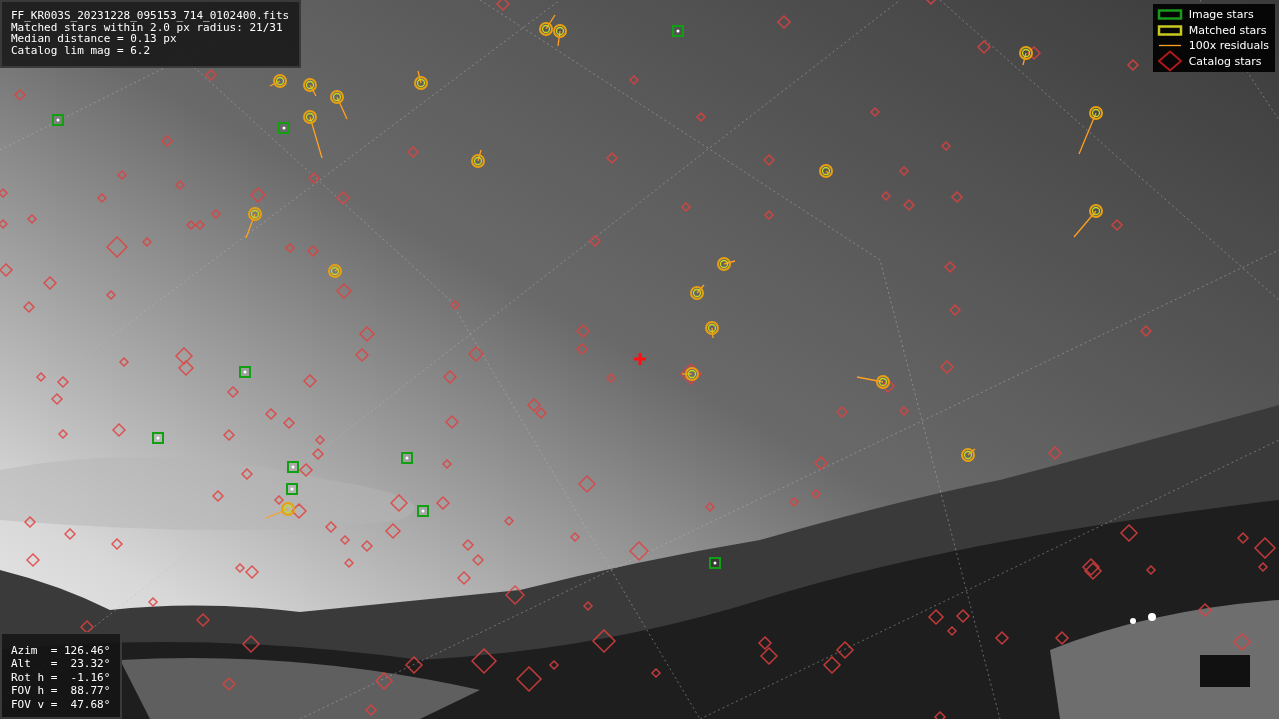 The height and width of the screenshot is (719, 1279). Describe the element at coordinates (1225, 61) in the screenshot. I see `legend-label: Catalog stars` at that location.